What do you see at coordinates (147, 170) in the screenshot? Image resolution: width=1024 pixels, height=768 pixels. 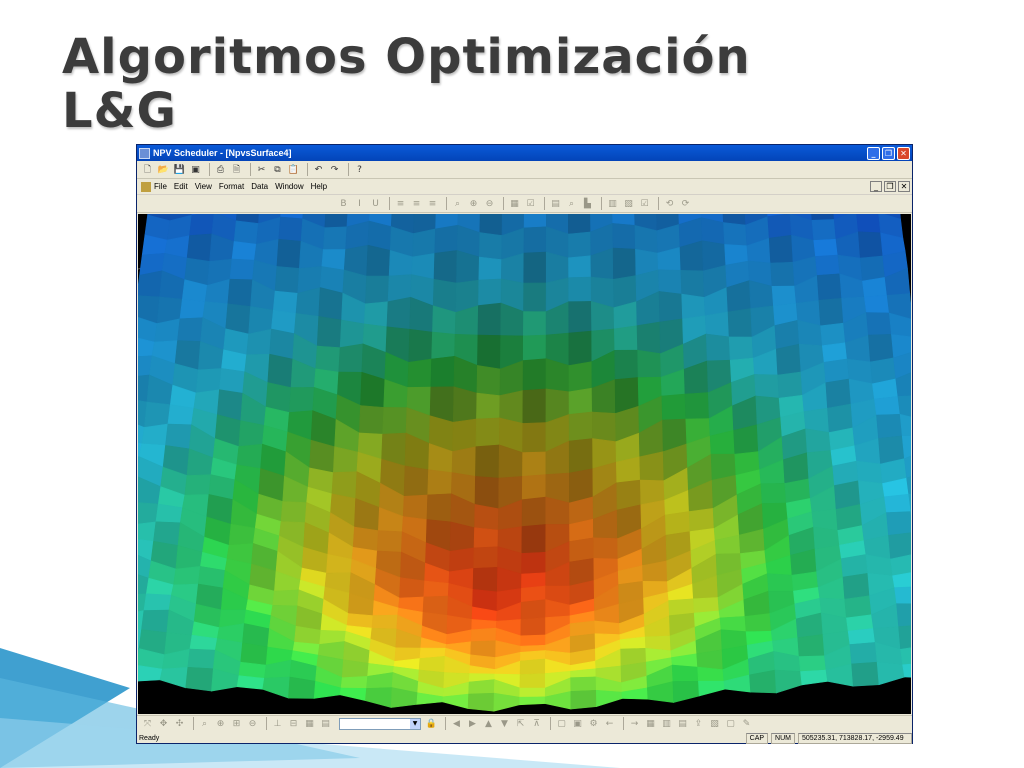 I see `new-icon: 🗋` at bounding box center [147, 170].